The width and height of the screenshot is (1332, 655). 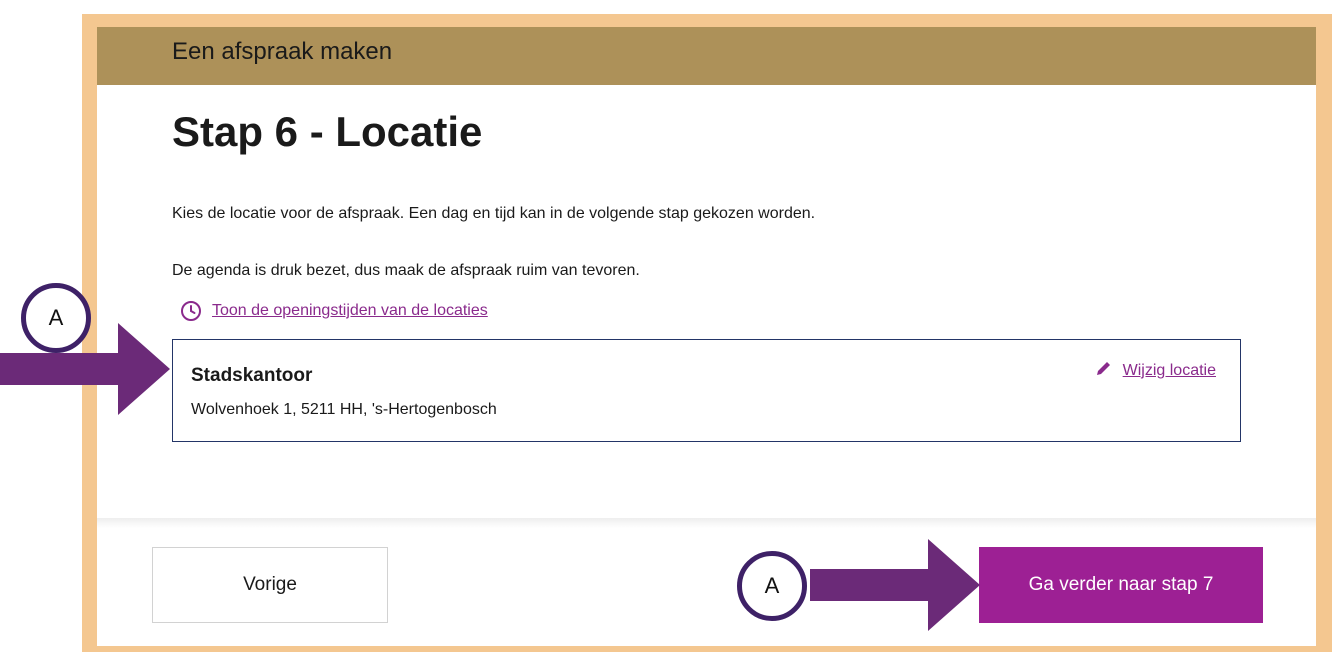 I want to click on location-address: Wolvenhoek 1, 5211 HH, 's-Hertogenbosch, so click(x=344, y=409).